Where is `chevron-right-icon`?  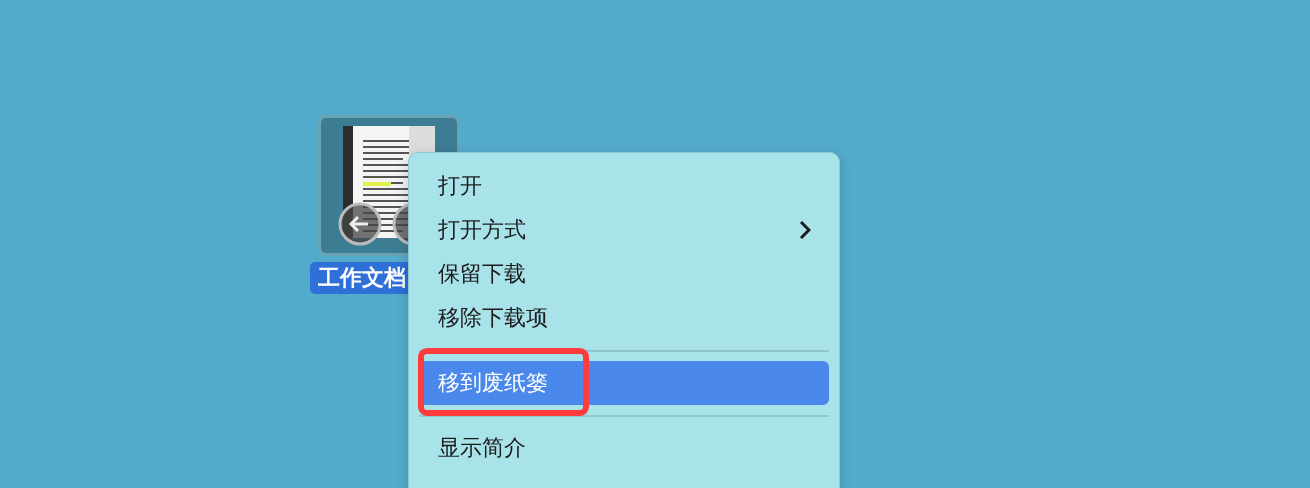
chevron-right-icon is located at coordinates (805, 230).